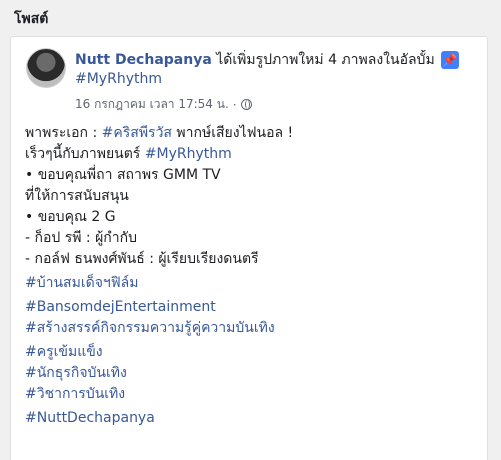 The width and height of the screenshot is (501, 460). Describe the element at coordinates (31, 19) in the screenshot. I see `section-title: โพสต์` at that location.